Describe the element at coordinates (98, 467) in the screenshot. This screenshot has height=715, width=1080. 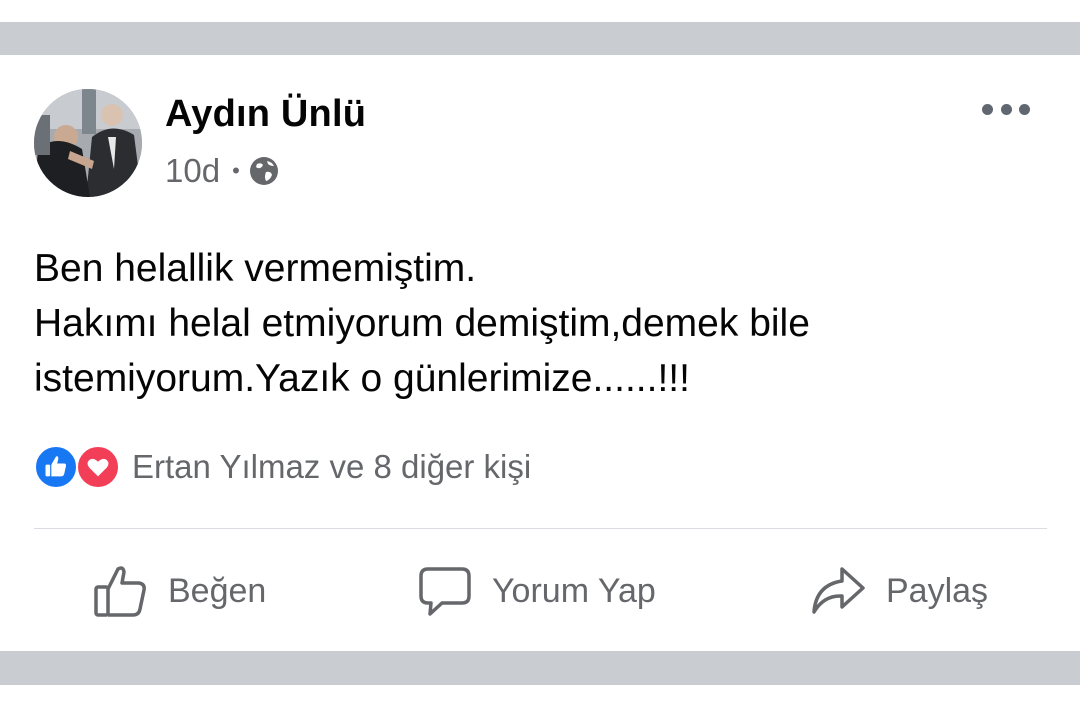
I see `love-reaction-icon` at that location.